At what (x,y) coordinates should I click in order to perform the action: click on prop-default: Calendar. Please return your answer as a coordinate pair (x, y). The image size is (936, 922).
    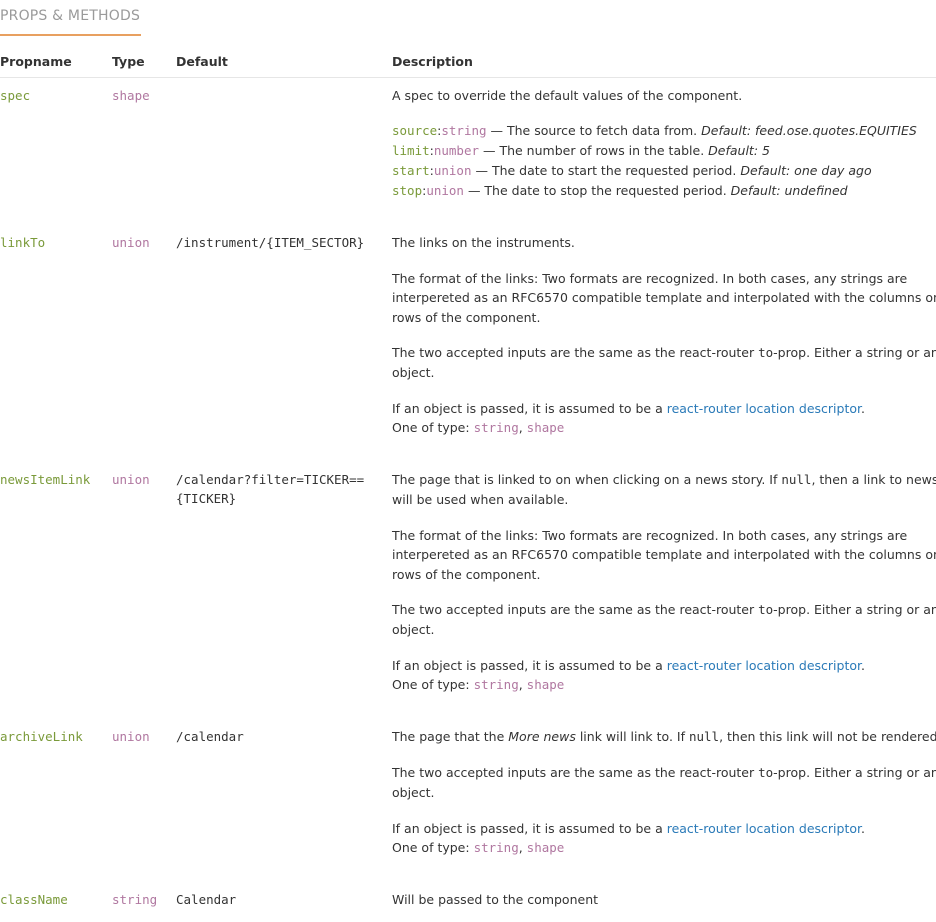
    Looking at the image, I should click on (206, 899).